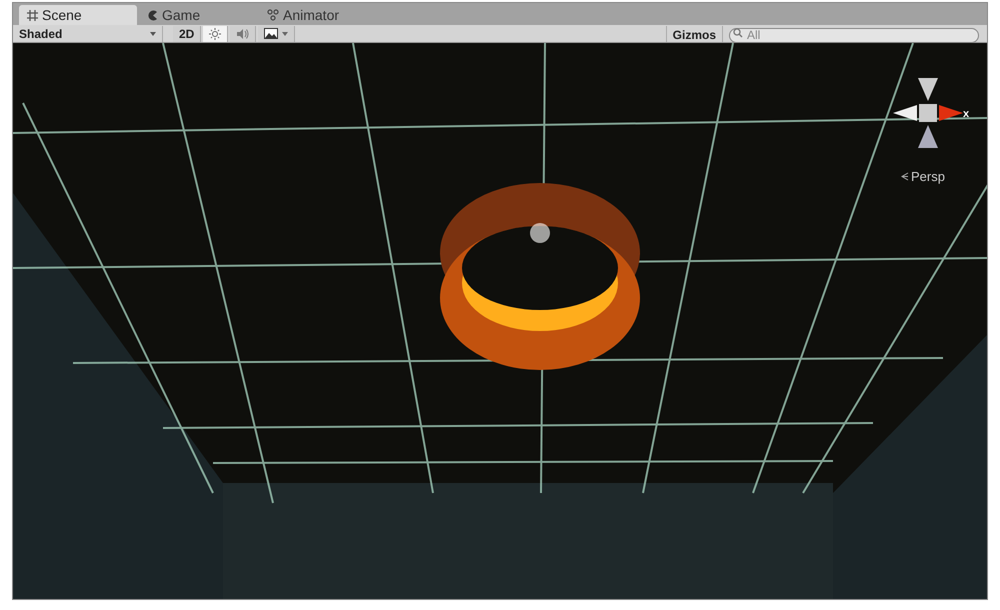  I want to click on gizmos-dropdown: Gizmos, so click(694, 34).